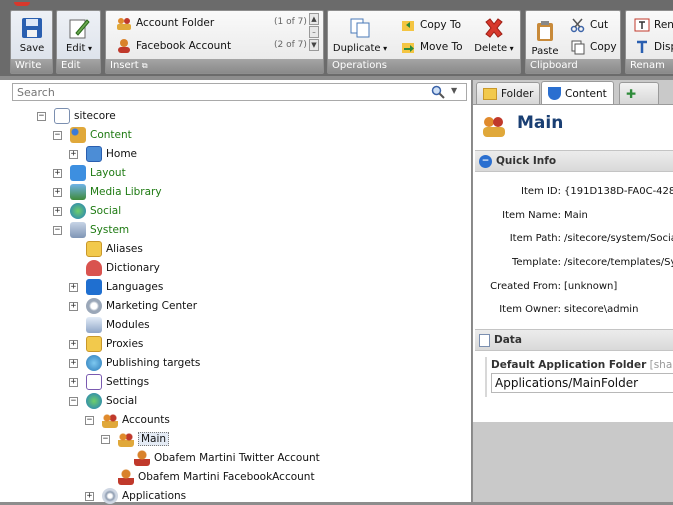 The image size is (673, 505). What do you see at coordinates (153, 363) in the screenshot?
I see `tree-node-label: Publishing targets` at bounding box center [153, 363].